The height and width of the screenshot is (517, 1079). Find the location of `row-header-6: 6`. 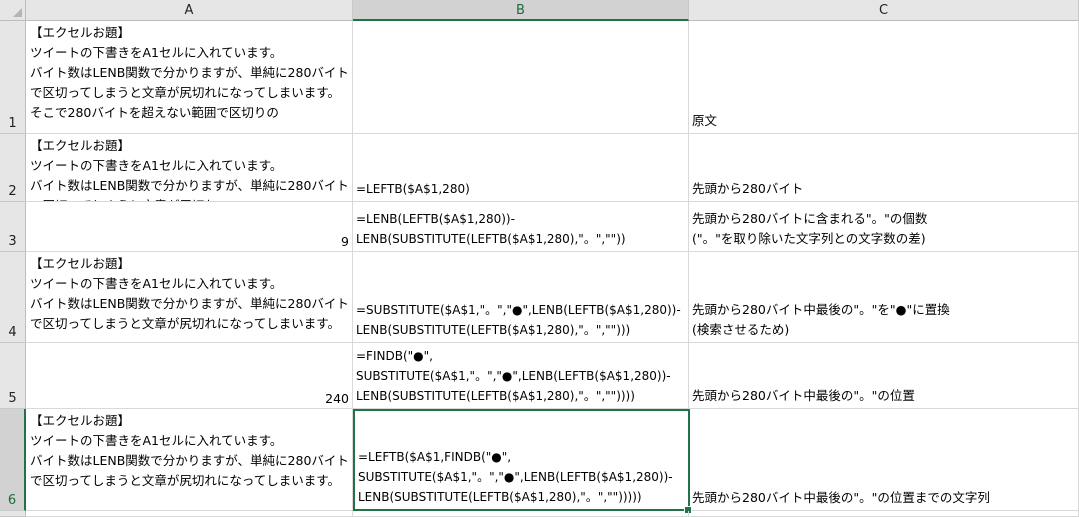

row-header-6: 6 is located at coordinates (13, 460).